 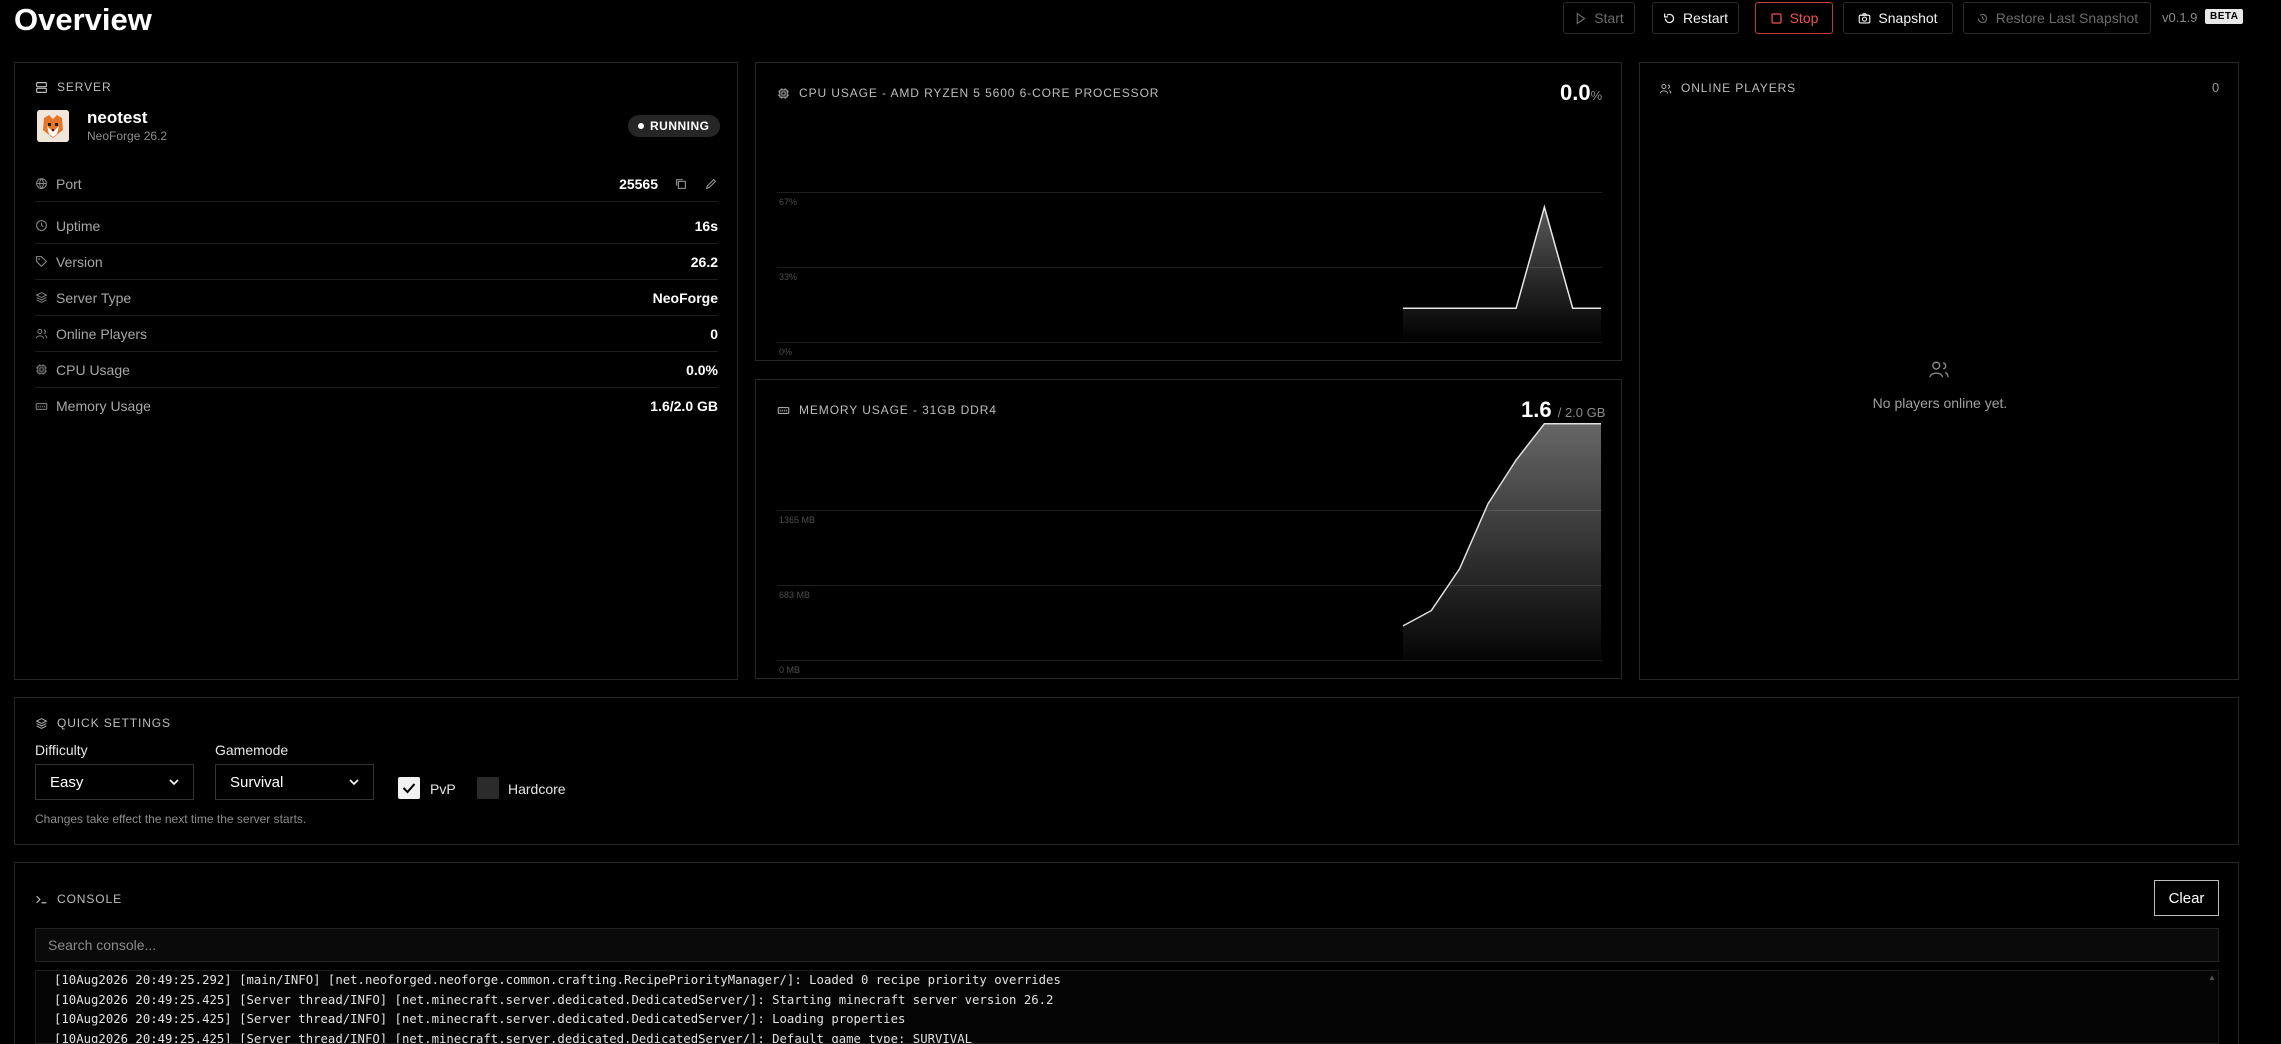 I want to click on users-empty-icon, so click(x=1939, y=369).